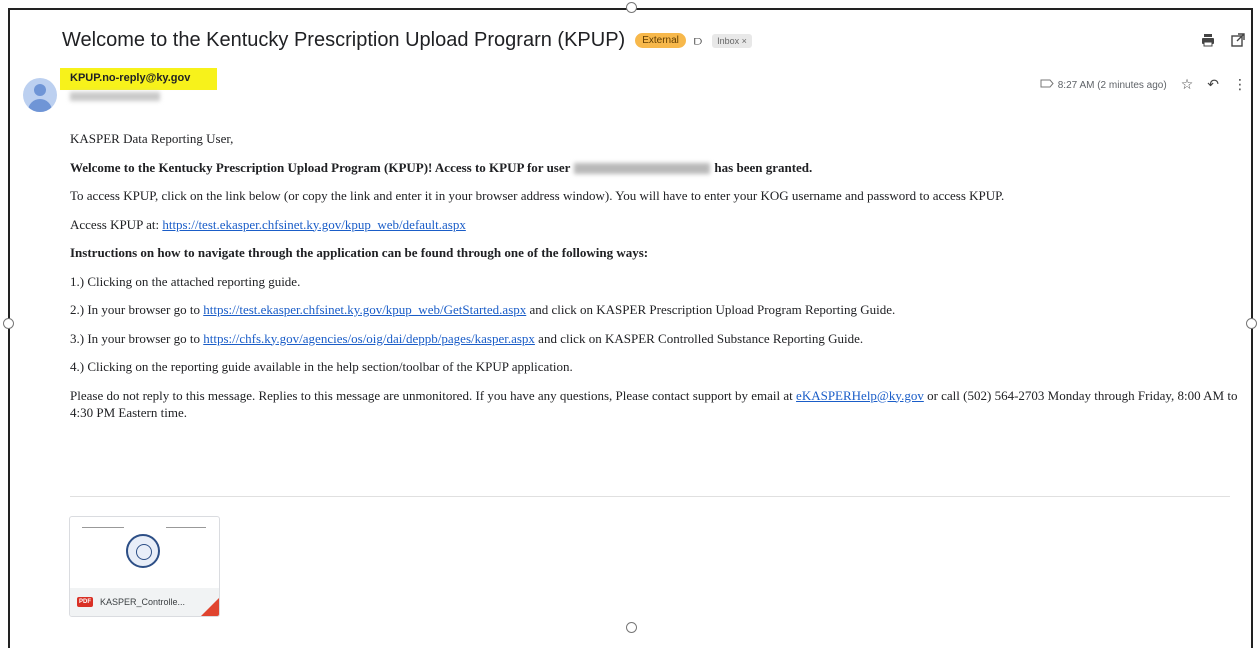  Describe the element at coordinates (650, 496) in the screenshot. I see `attachment-divider` at that location.